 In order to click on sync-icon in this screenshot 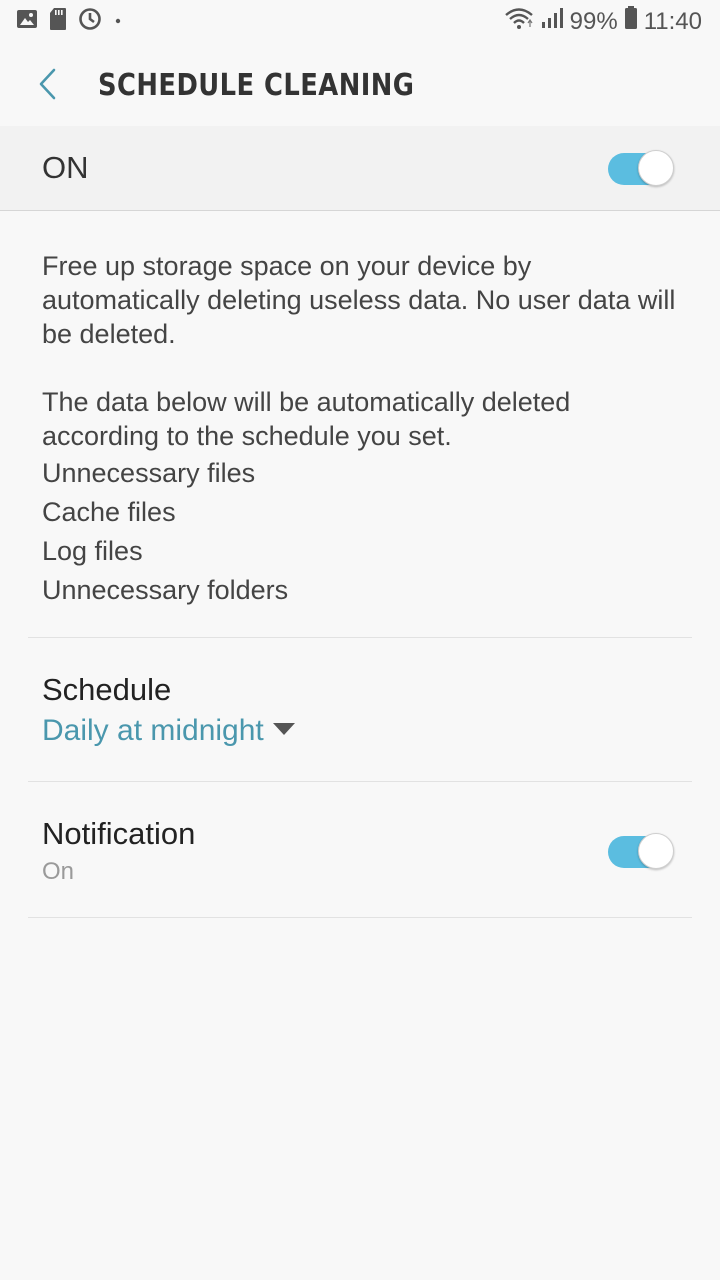, I will do `click(90, 21)`.